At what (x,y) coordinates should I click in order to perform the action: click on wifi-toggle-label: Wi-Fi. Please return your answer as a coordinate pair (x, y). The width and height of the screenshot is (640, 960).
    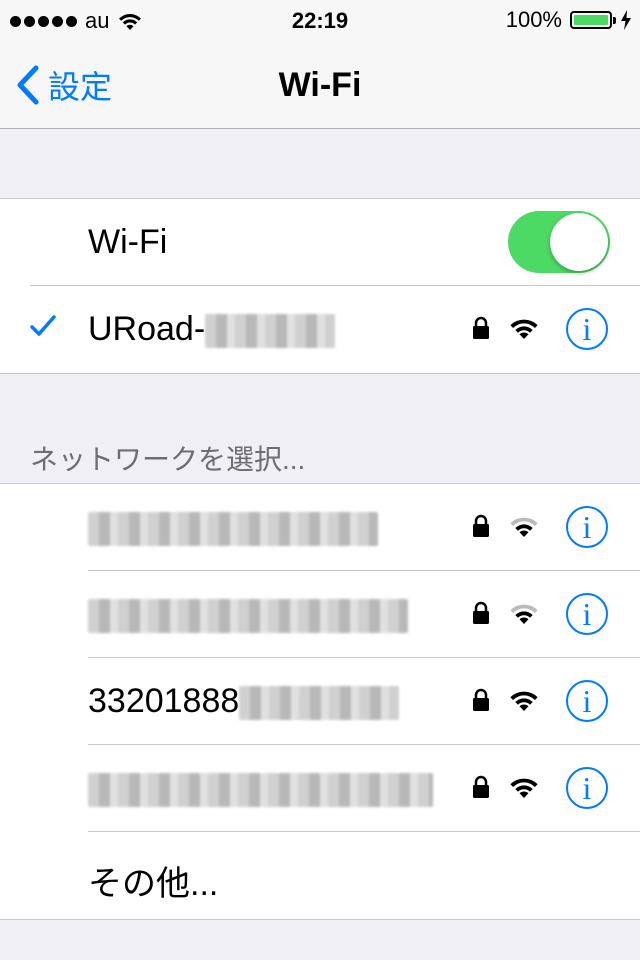
    Looking at the image, I should click on (128, 242).